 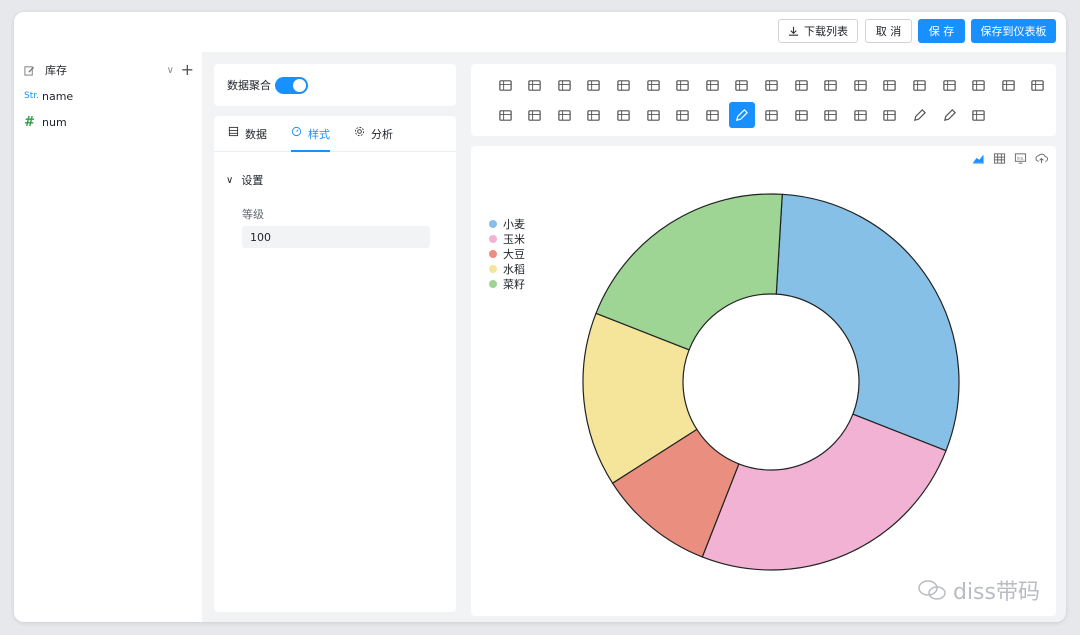 I want to click on download-list-button: 下载列表, so click(x=818, y=31).